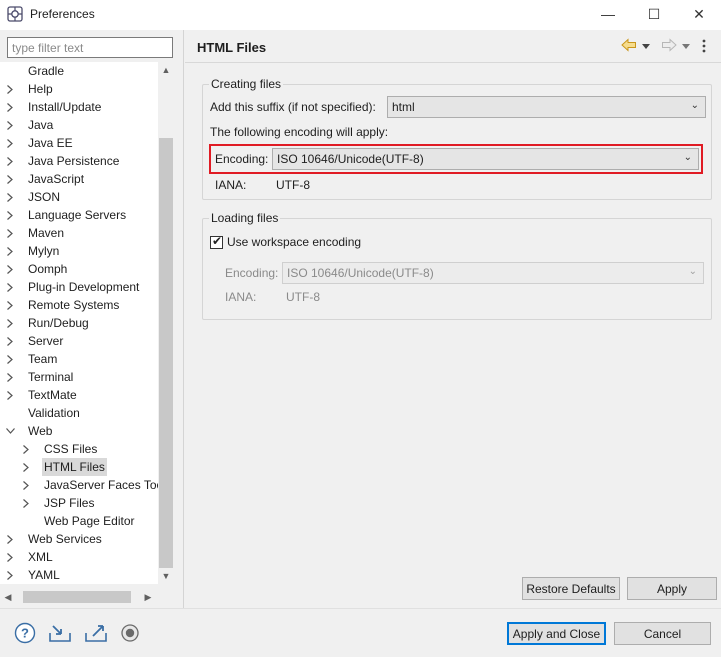 Image resolution: width=721 pixels, height=657 pixels. What do you see at coordinates (90, 47) in the screenshot?
I see `filter-input` at bounding box center [90, 47].